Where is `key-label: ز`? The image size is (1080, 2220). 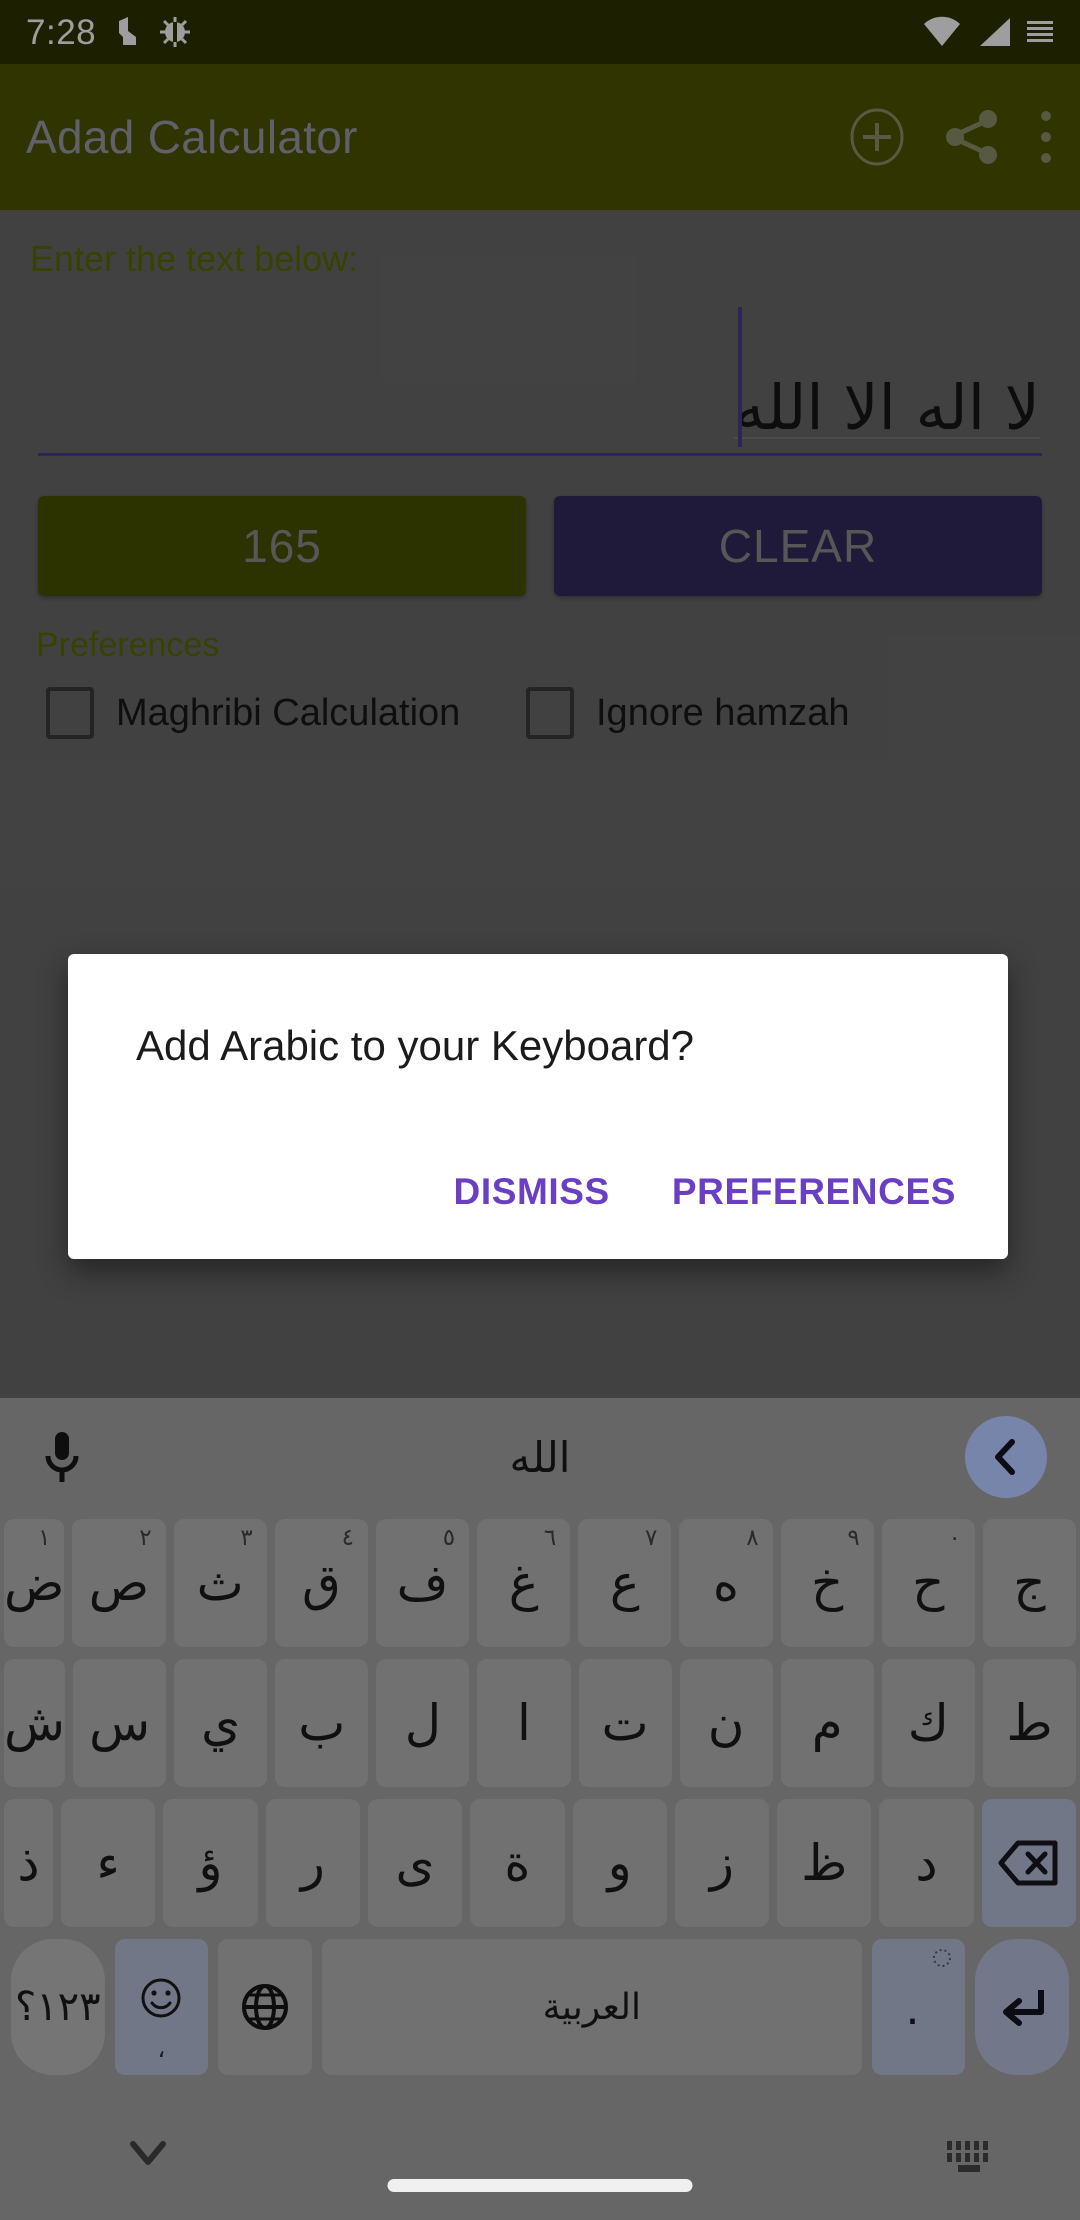 key-label: ز is located at coordinates (722, 1863).